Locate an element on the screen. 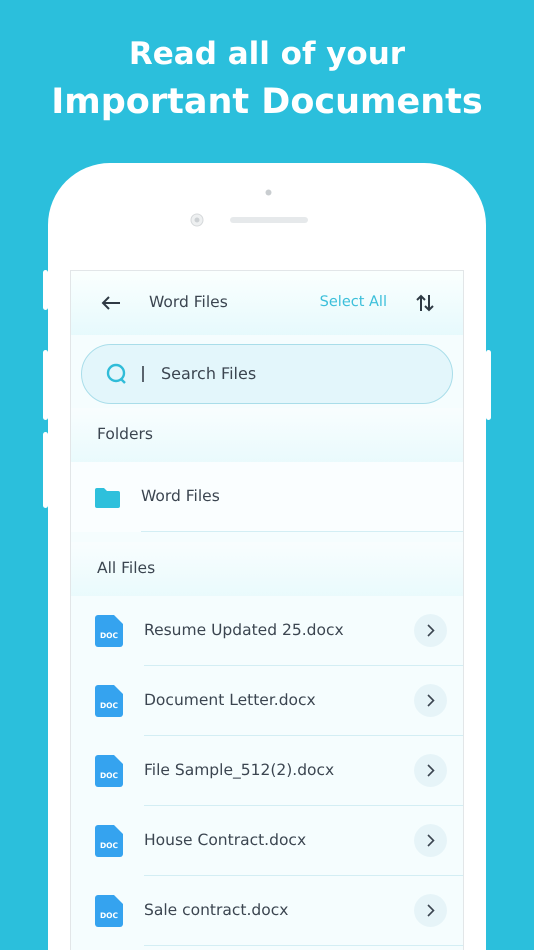 This screenshot has height=950, width=534. speaker-grille-icon is located at coordinates (269, 220).